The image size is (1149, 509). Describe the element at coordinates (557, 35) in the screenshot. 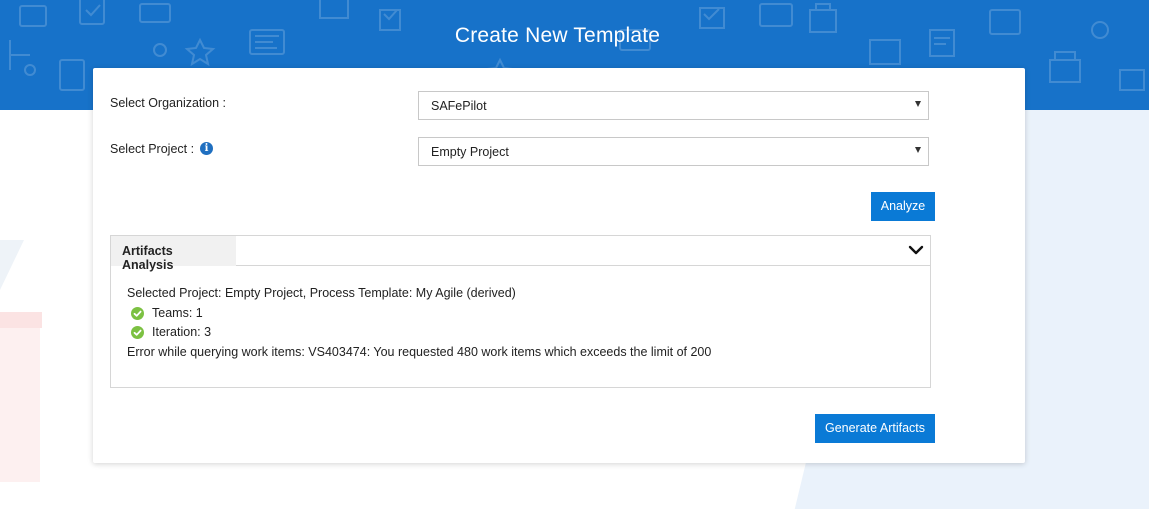

I see `page-title: Create New Template` at that location.